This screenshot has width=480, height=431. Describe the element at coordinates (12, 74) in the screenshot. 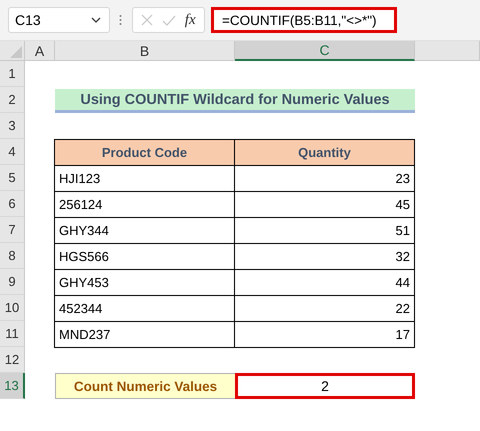

I see `row-header: 1` at that location.